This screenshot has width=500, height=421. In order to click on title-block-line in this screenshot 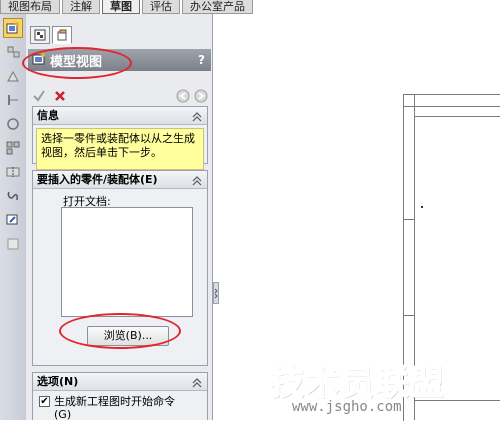, I will do `click(457, 400)`.